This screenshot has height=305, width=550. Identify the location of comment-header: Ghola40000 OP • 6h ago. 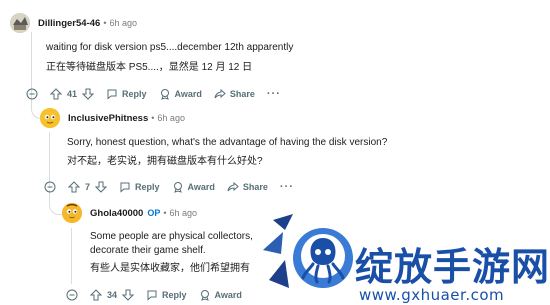
(129, 213).